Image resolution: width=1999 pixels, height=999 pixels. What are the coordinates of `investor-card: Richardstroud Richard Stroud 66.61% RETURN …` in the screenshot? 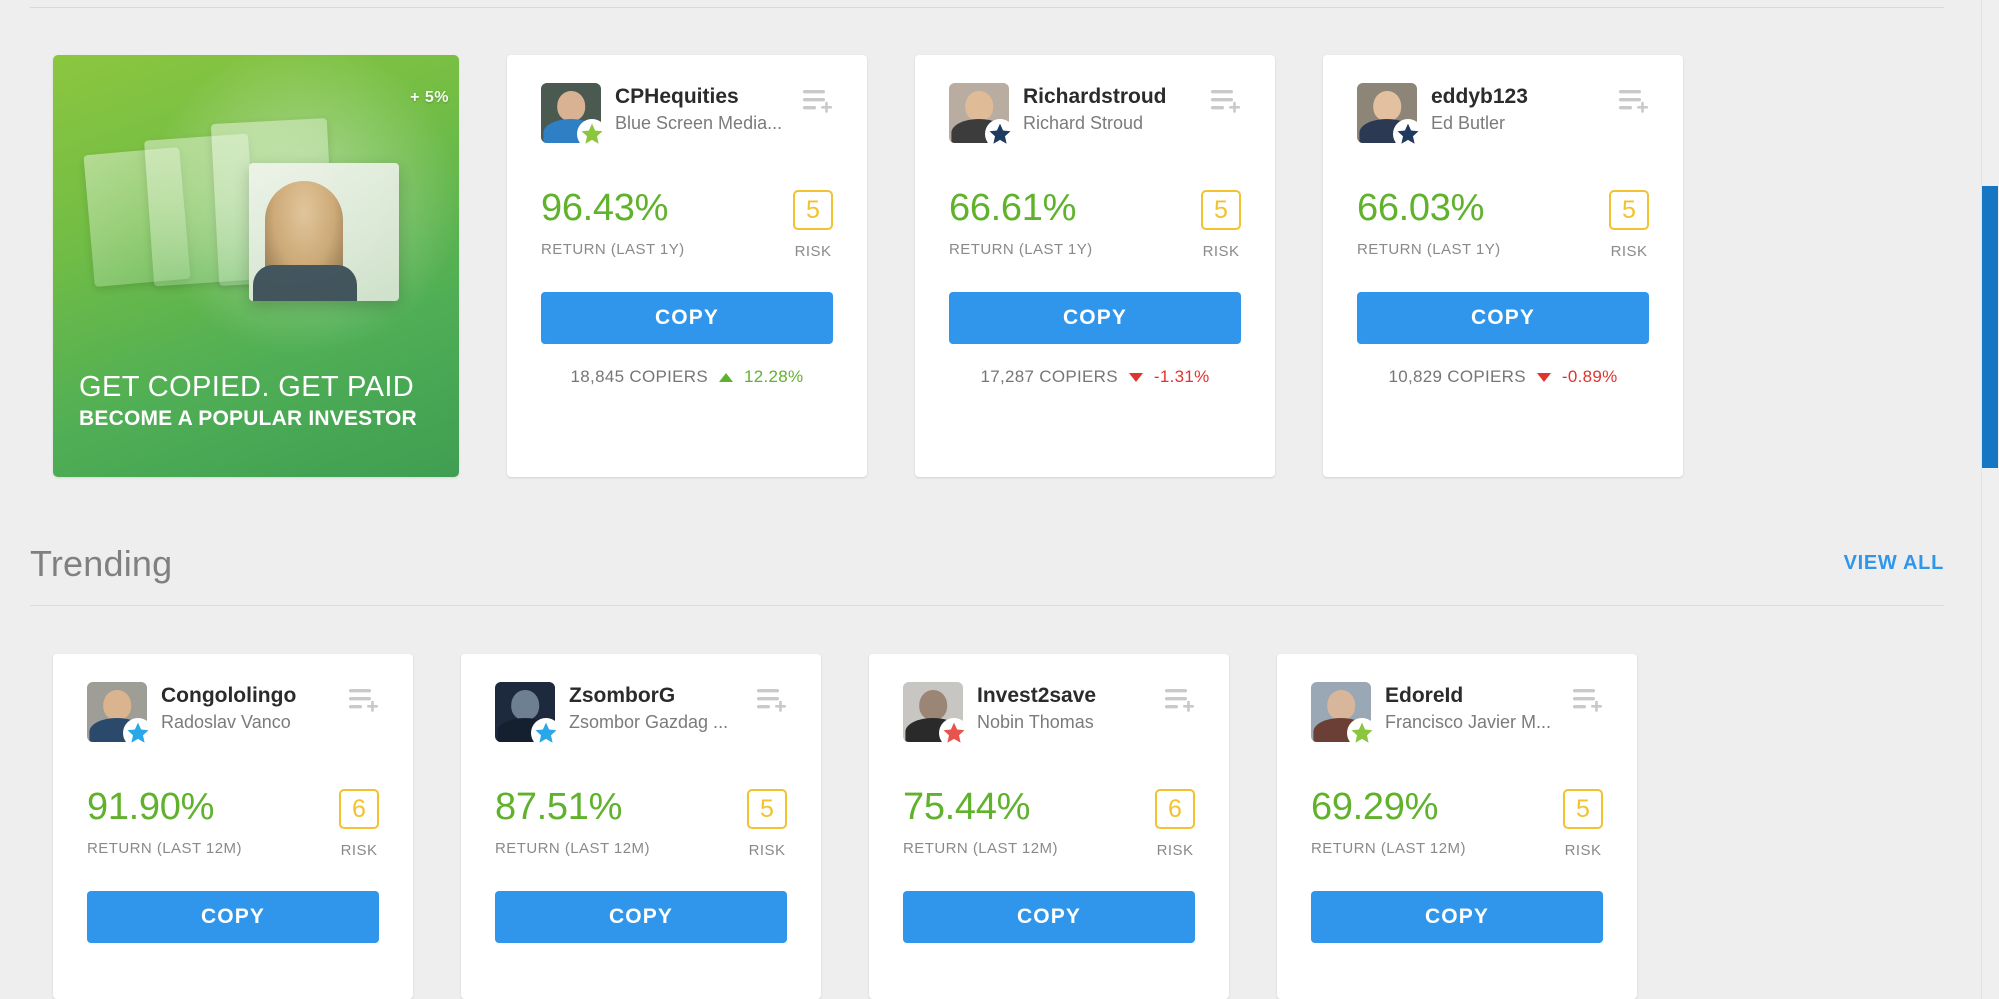 It's located at (1095, 266).